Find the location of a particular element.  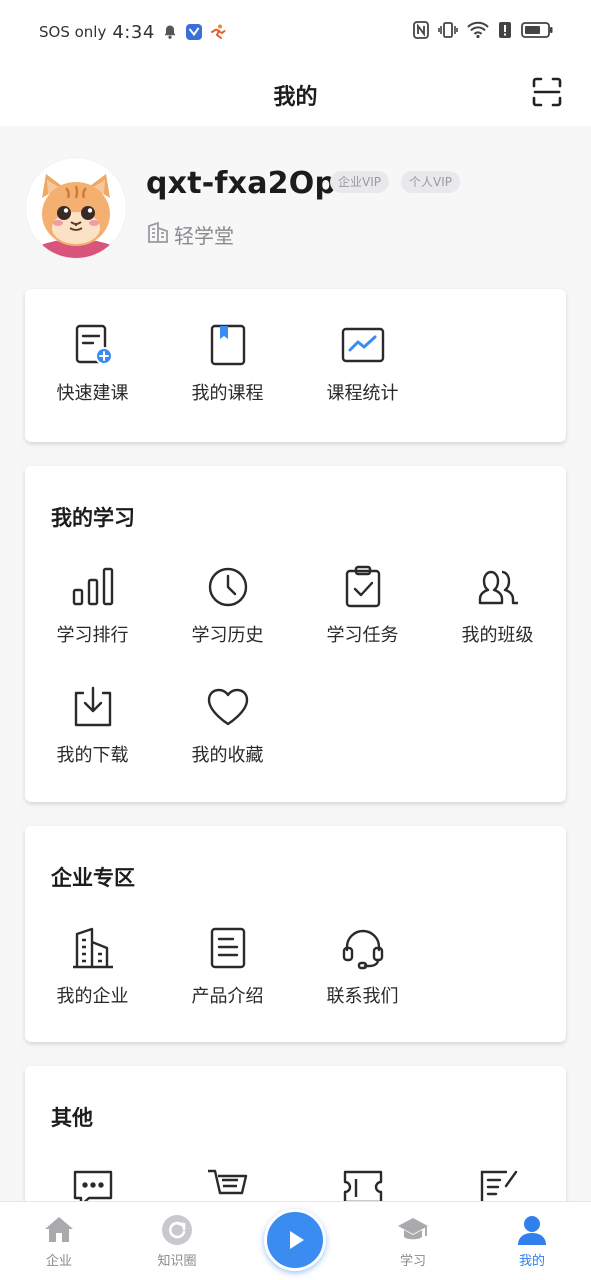

tab-knowledge-circle: 知识圈 is located at coordinates (177, 1241).